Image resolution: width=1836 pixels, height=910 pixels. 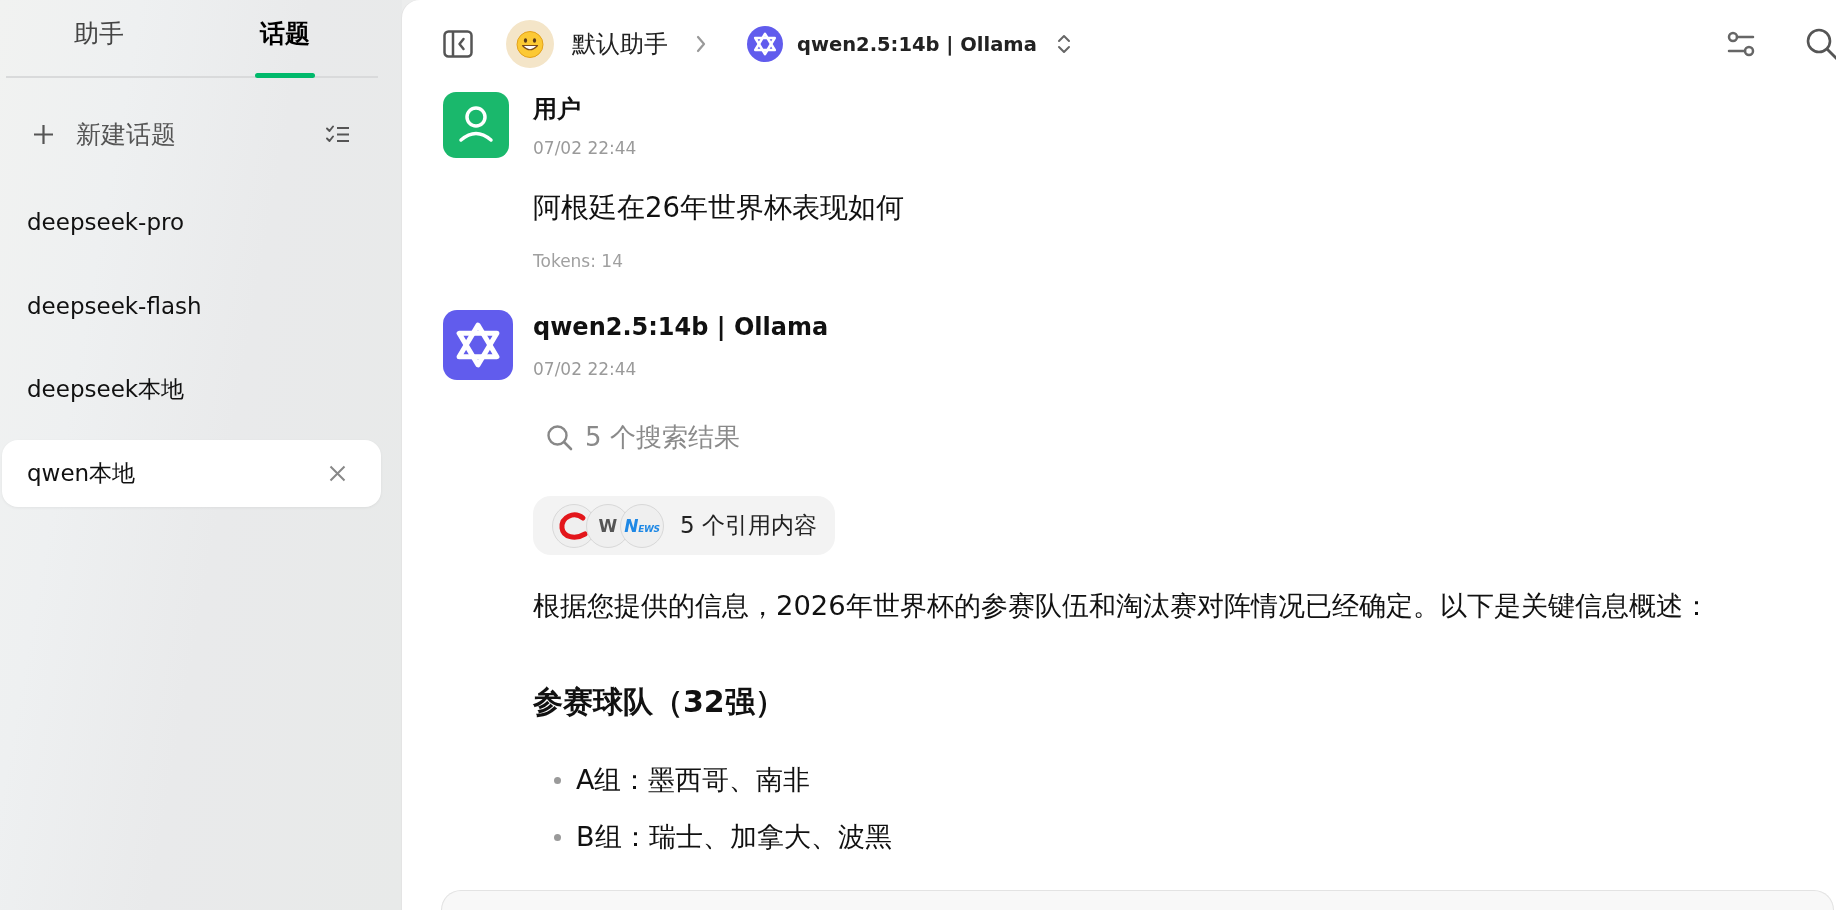 What do you see at coordinates (285, 39) in the screenshot?
I see `sidebar-tab: 话题` at bounding box center [285, 39].